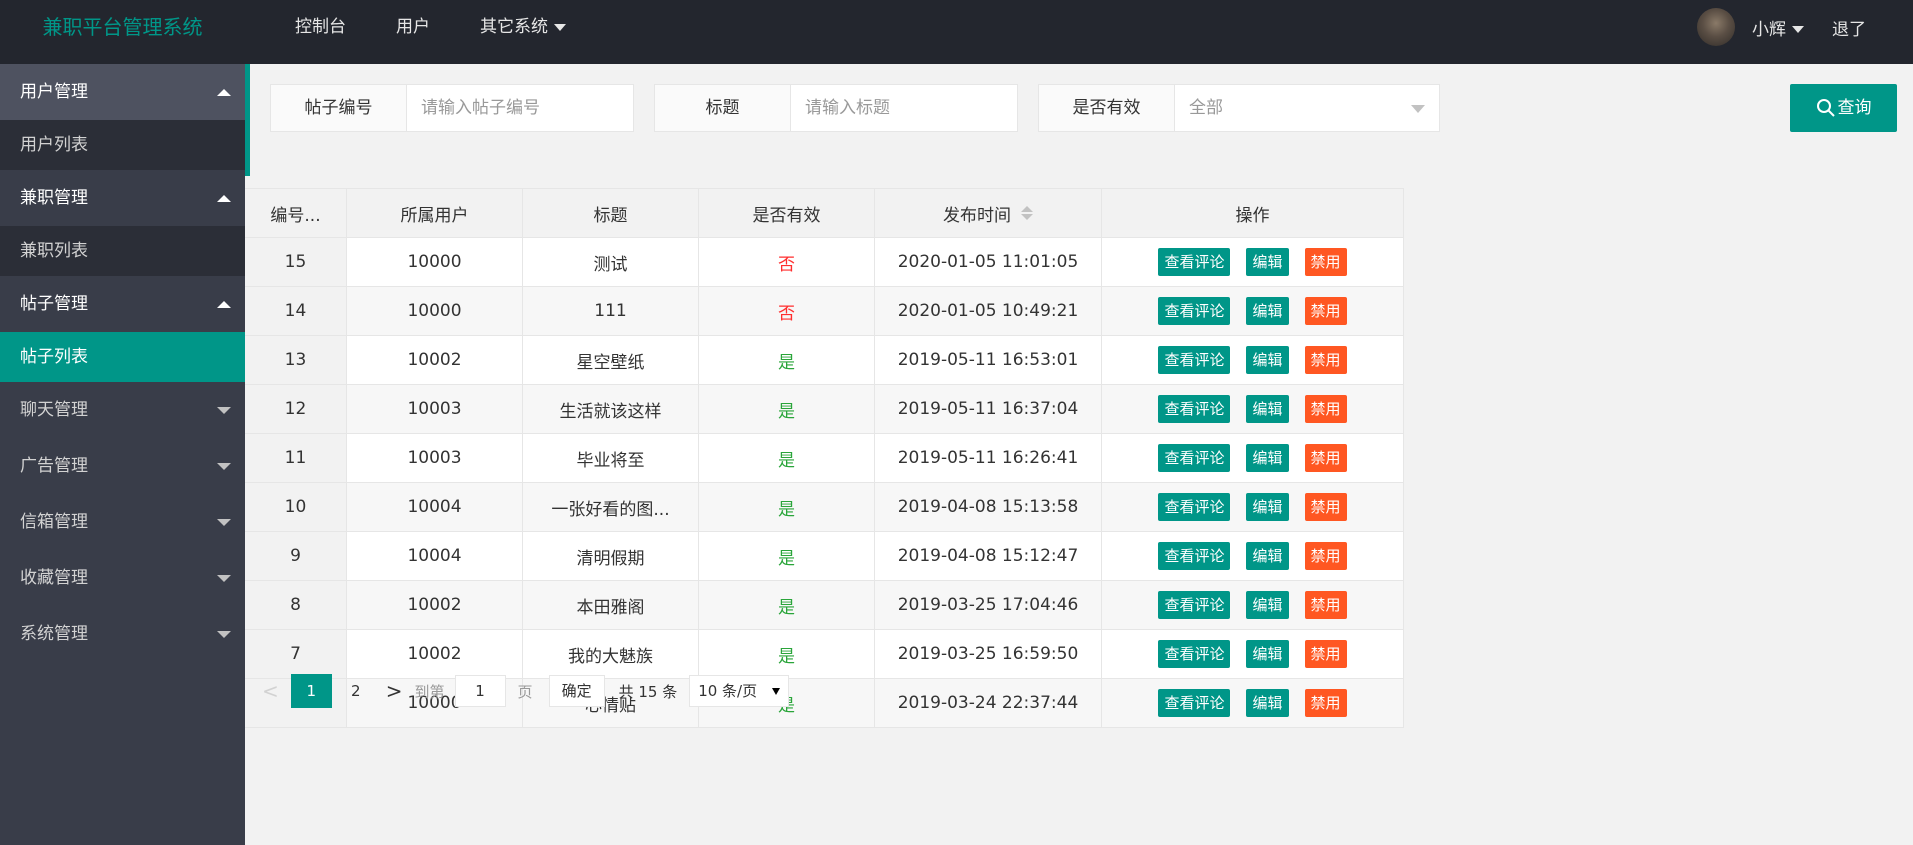 Image resolution: width=1913 pixels, height=845 pixels. What do you see at coordinates (413, 27) in the screenshot?
I see `nav-user-label: 用户` at bounding box center [413, 27].